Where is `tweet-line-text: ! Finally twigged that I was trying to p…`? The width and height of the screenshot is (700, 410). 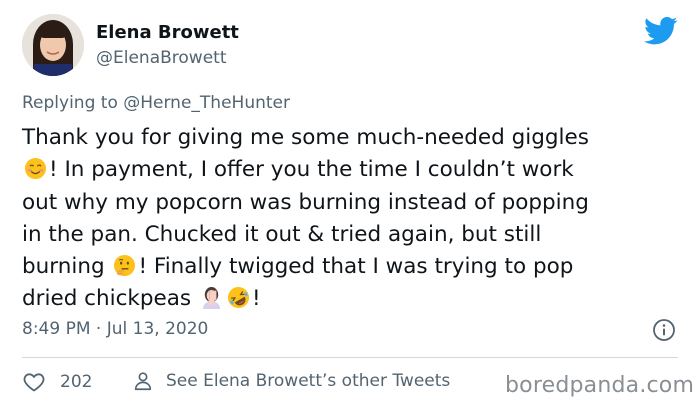
tweet-line-text: ! Finally twigged that I was trying to p… is located at coordinates (356, 267).